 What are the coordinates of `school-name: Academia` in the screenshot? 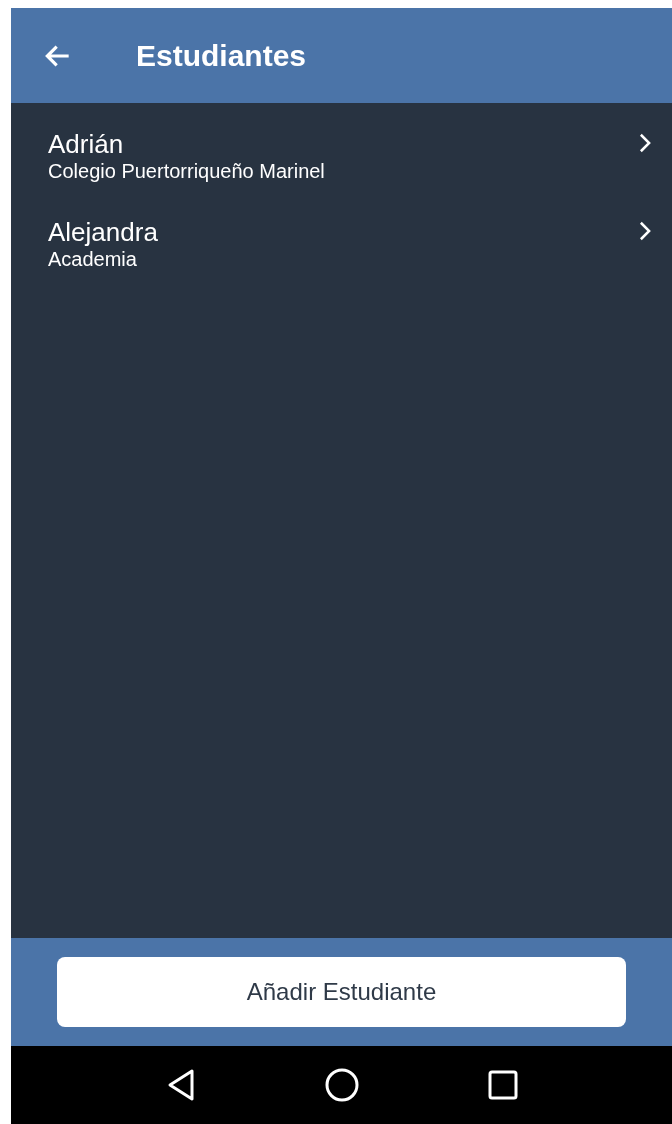 It's located at (93, 259).